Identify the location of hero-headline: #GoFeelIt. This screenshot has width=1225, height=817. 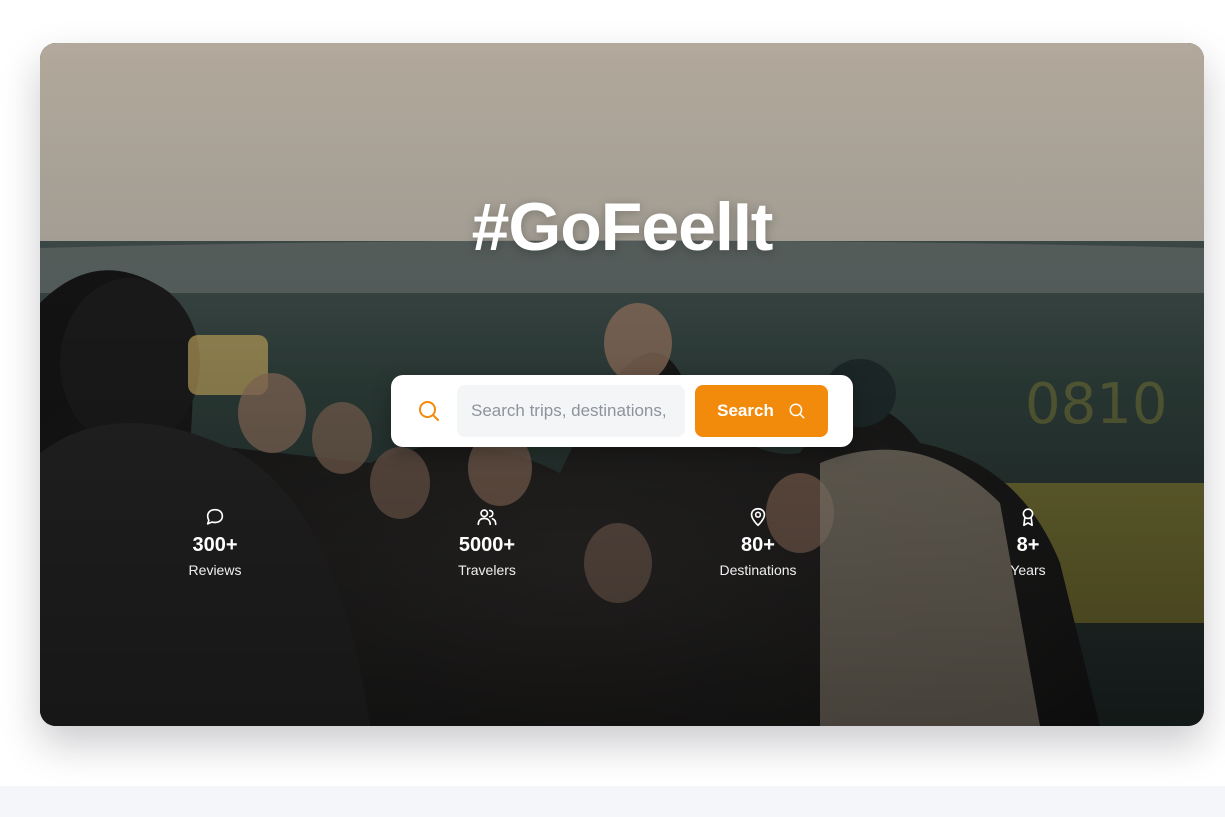
(622, 227).